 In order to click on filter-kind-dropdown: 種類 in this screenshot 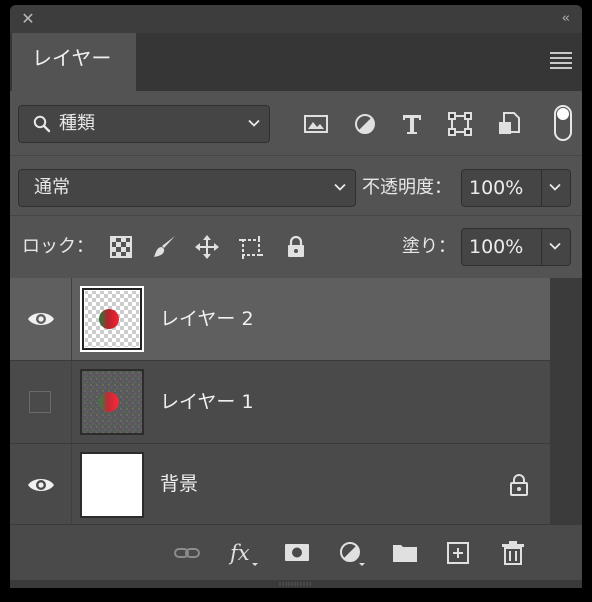, I will do `click(144, 124)`.